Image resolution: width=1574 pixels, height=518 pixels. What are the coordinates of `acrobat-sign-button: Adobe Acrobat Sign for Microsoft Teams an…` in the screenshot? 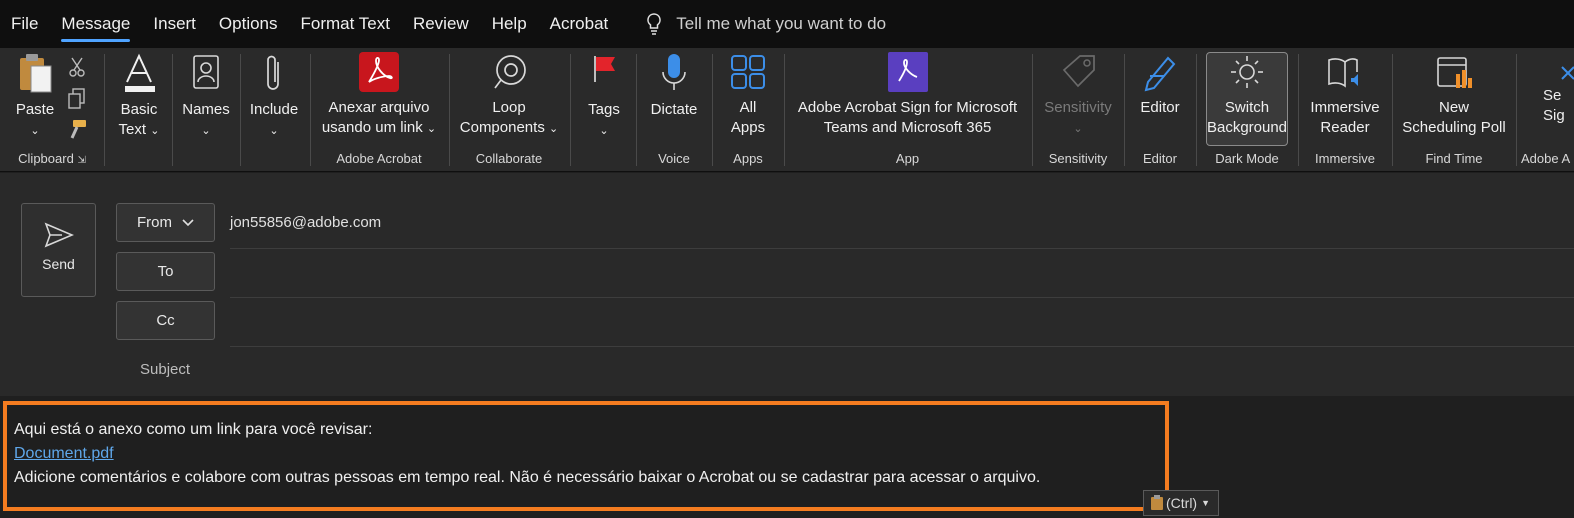 It's located at (907, 95).